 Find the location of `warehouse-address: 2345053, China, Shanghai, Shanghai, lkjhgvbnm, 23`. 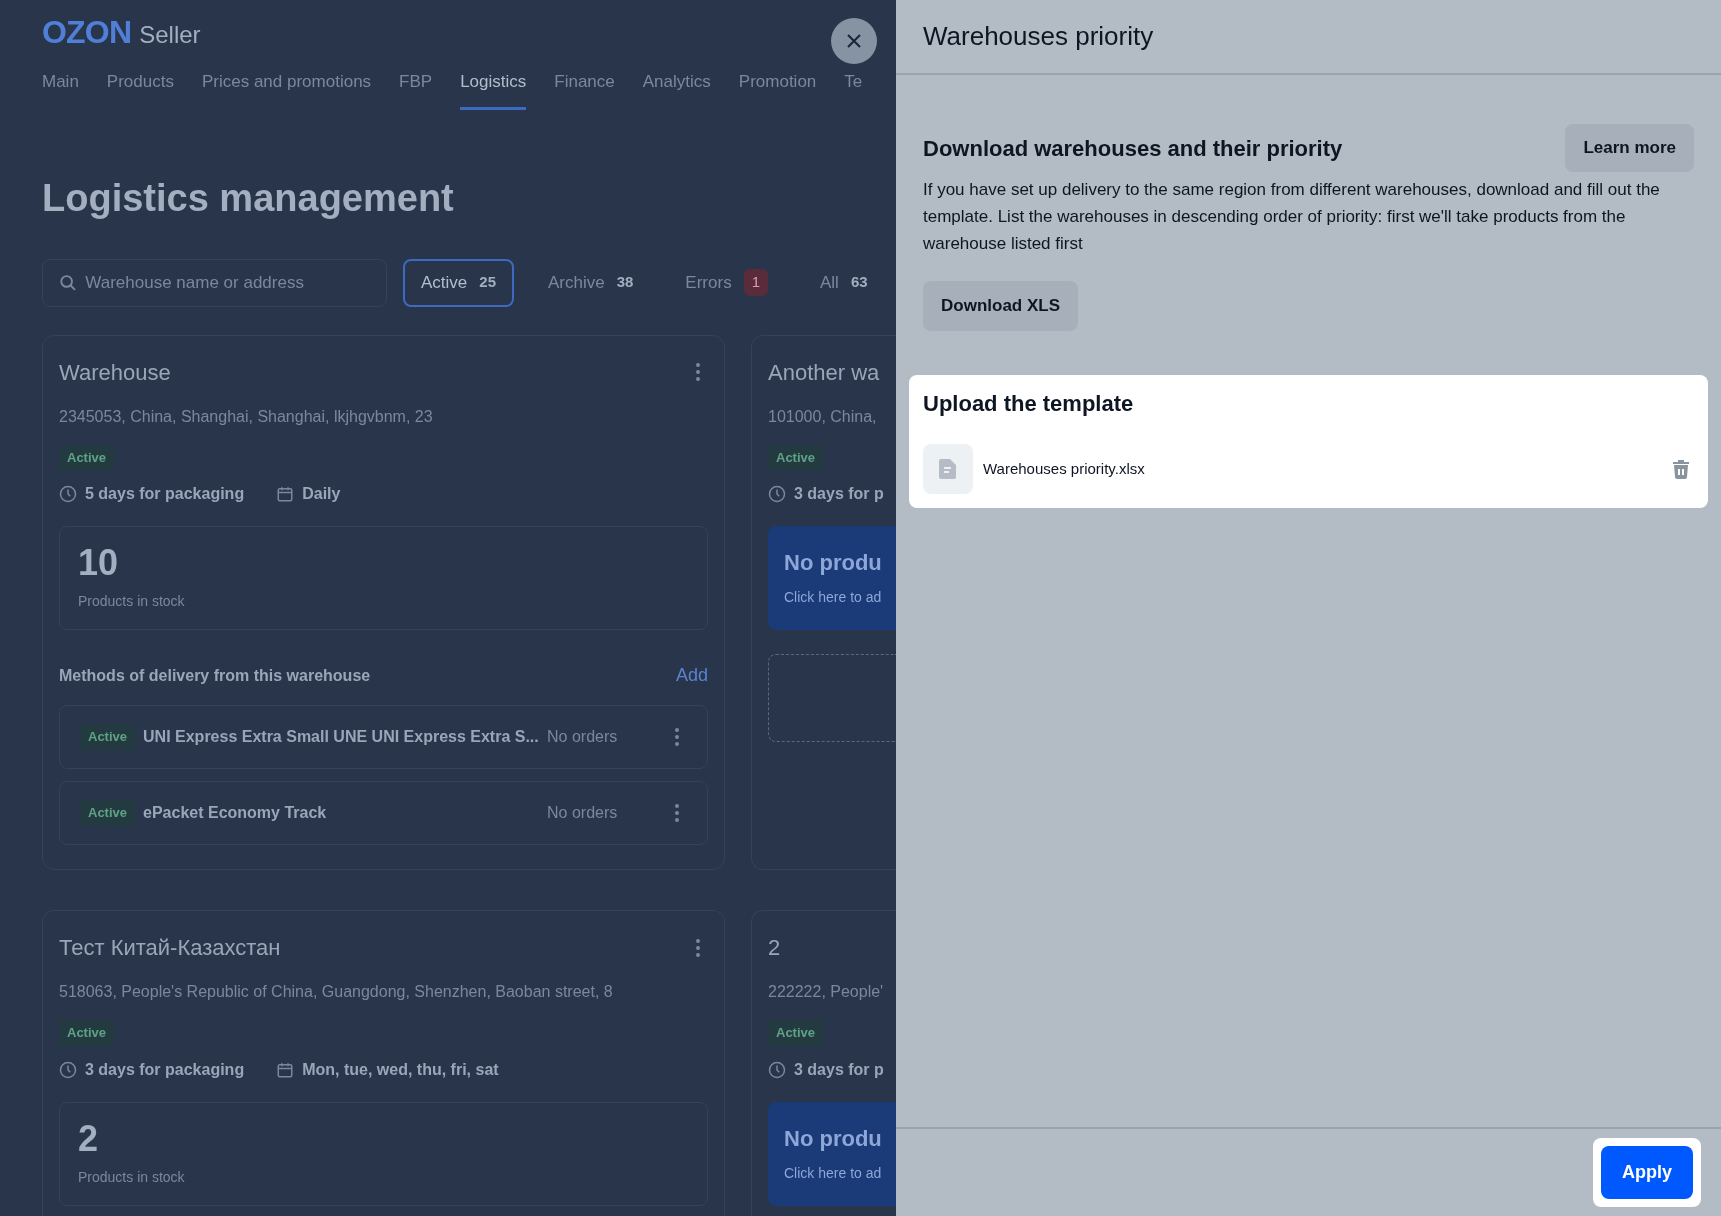

warehouse-address: 2345053, China, Shanghai, Shanghai, lkjhgvbnm, 23 is located at coordinates (246, 416).